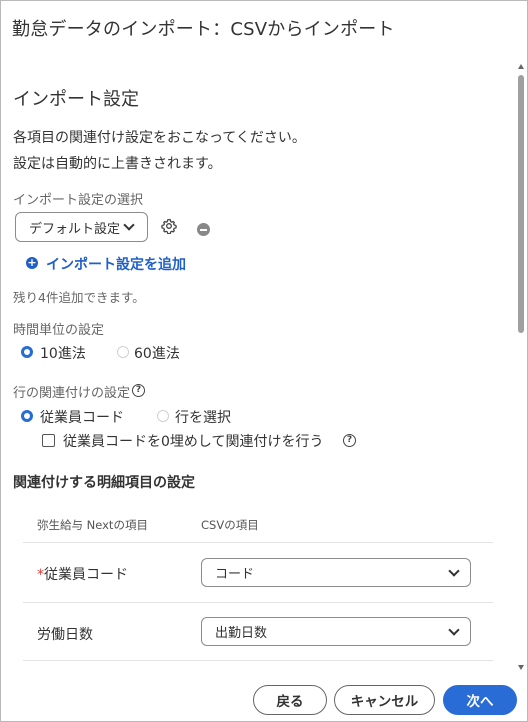 Image resolution: width=528 pixels, height=722 pixels. What do you see at coordinates (169, 226) in the screenshot?
I see `gear-icon` at bounding box center [169, 226].